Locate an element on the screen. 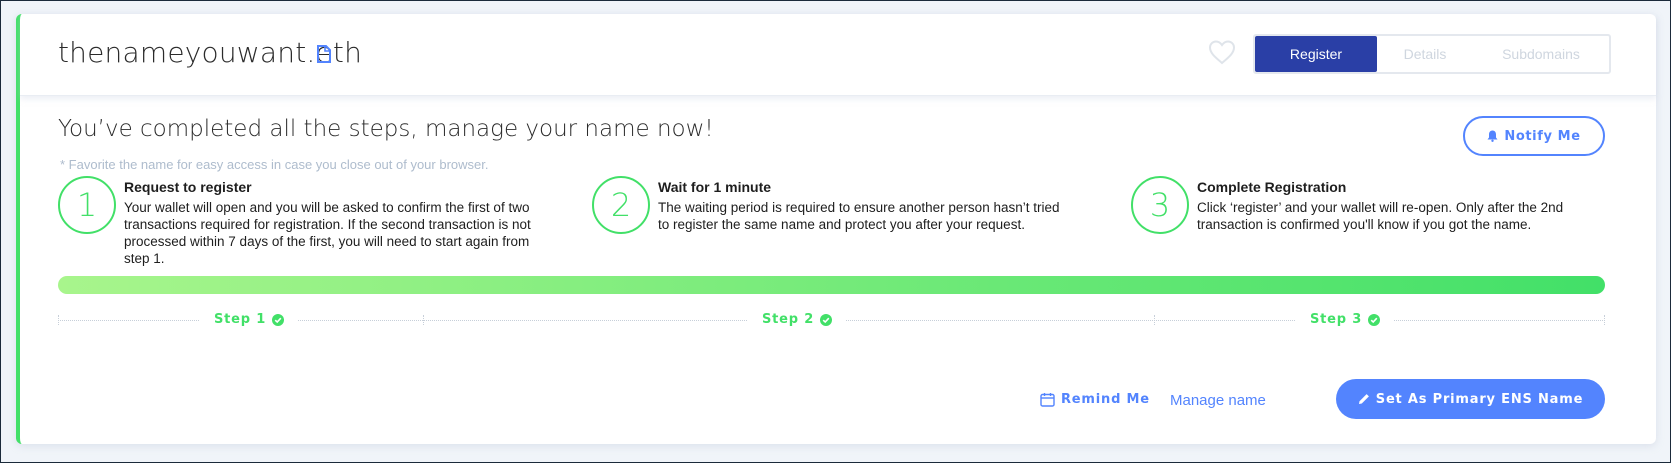 The width and height of the screenshot is (1671, 463). remind-me-label: Remind Me is located at coordinates (1105, 399).